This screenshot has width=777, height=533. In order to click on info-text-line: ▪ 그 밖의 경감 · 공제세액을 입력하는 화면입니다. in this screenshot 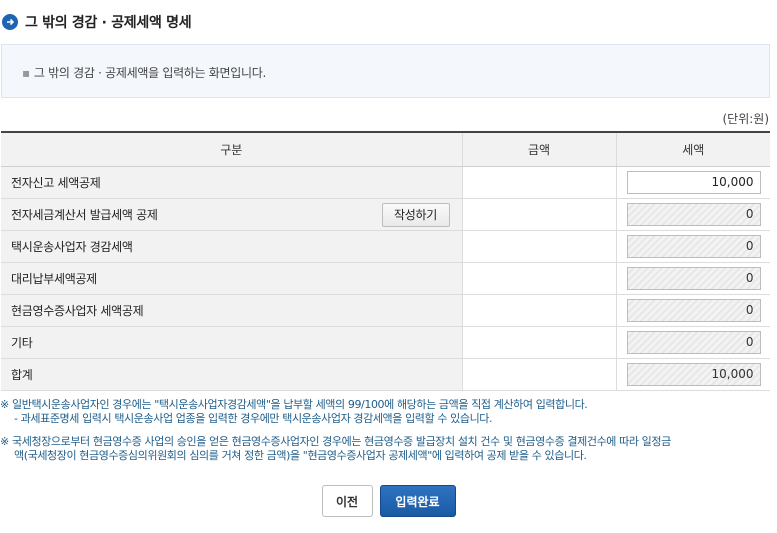, I will do `click(144, 72)`.